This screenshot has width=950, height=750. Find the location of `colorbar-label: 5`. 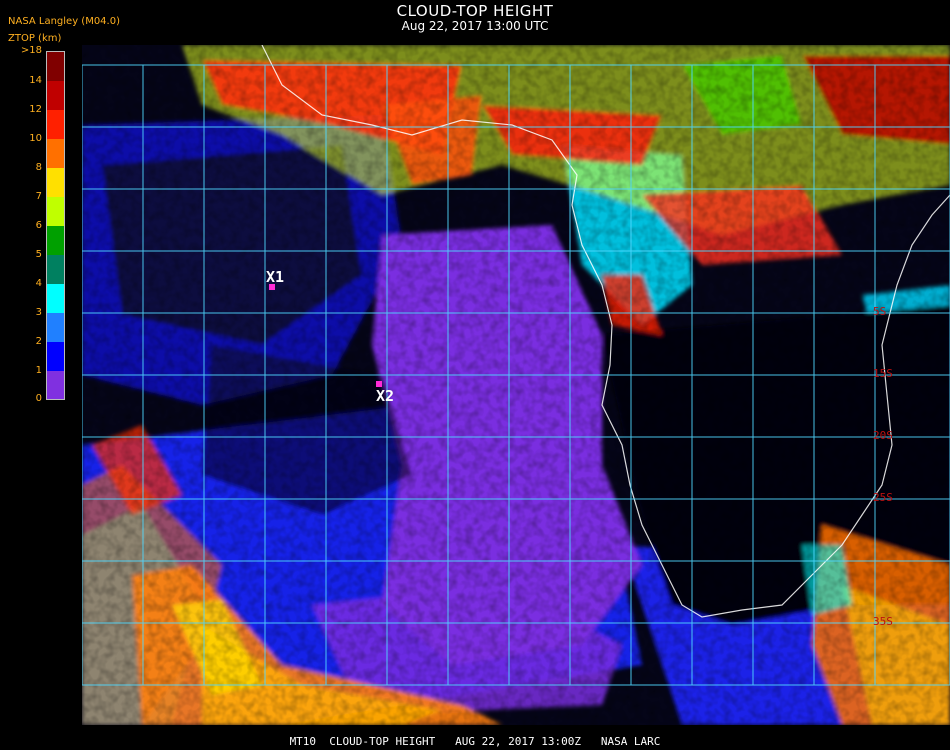

colorbar-label: 5 is located at coordinates (38, 254).